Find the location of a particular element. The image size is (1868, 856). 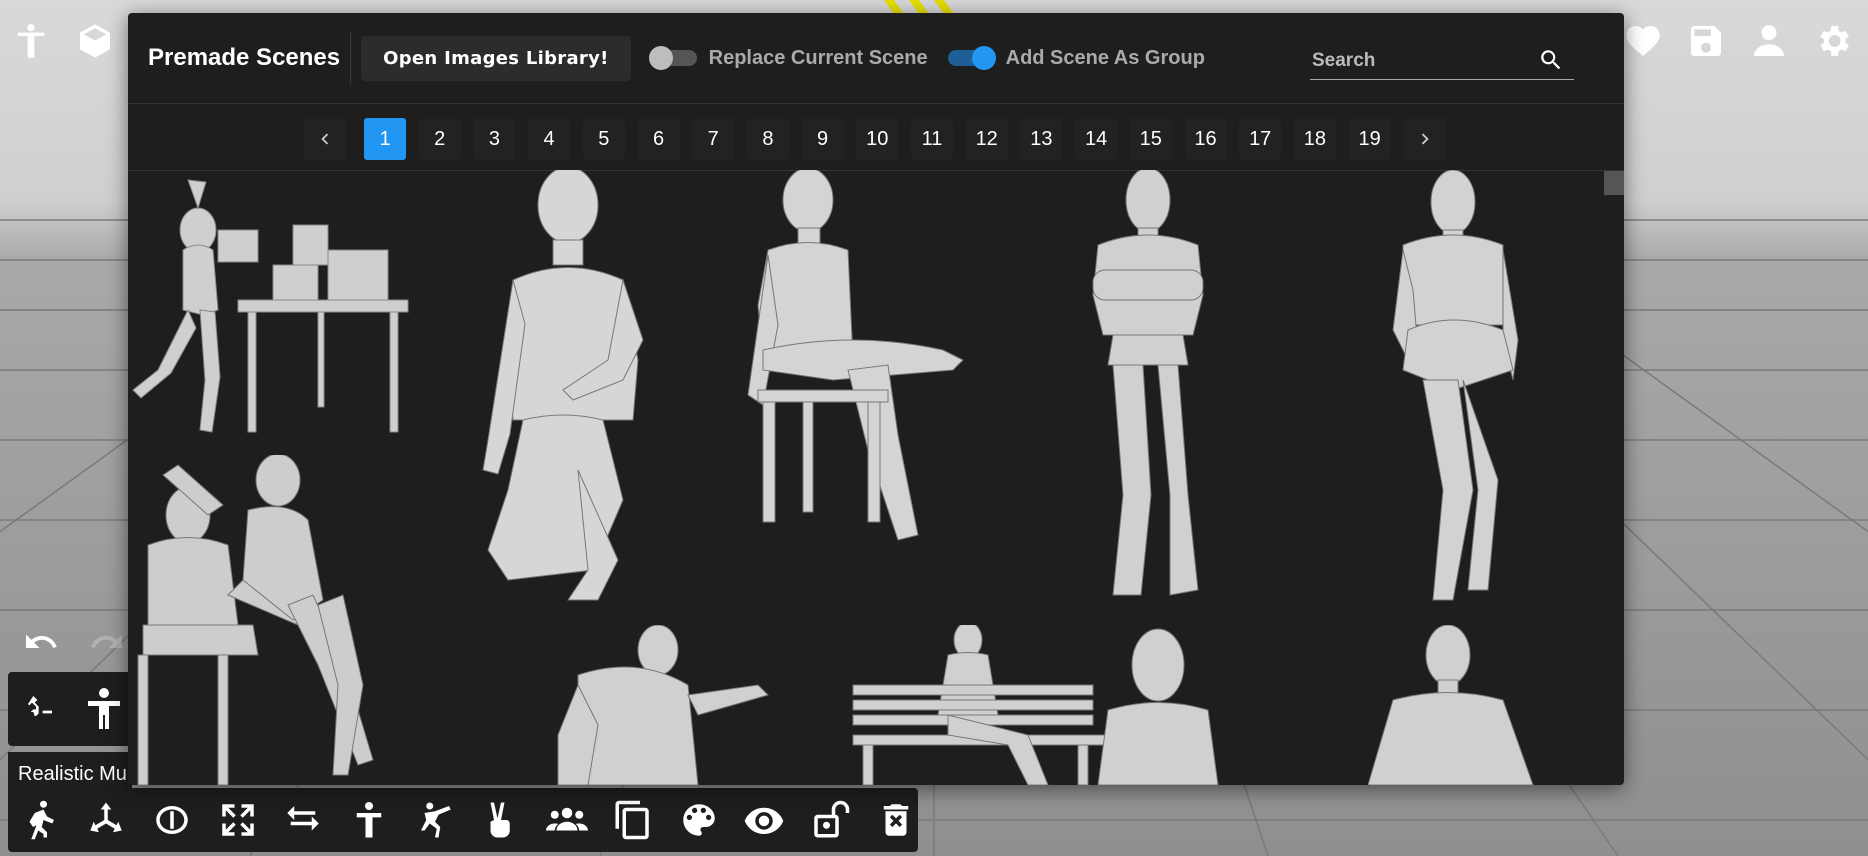

page-8-button: 8 is located at coordinates (767, 139).